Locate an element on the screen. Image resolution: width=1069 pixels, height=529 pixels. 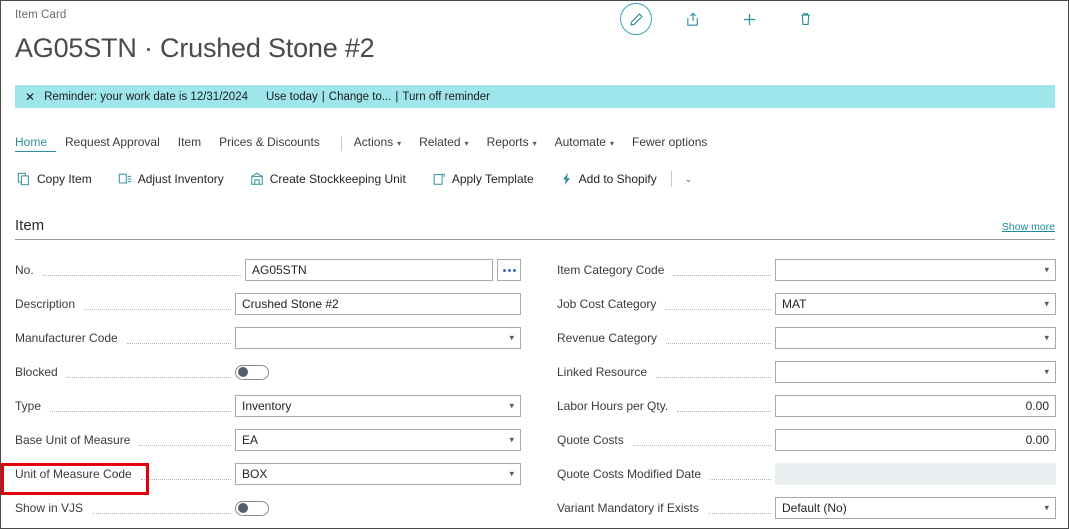
field-show-in-vjs: Show in VJS is located at coordinates (268, 508).